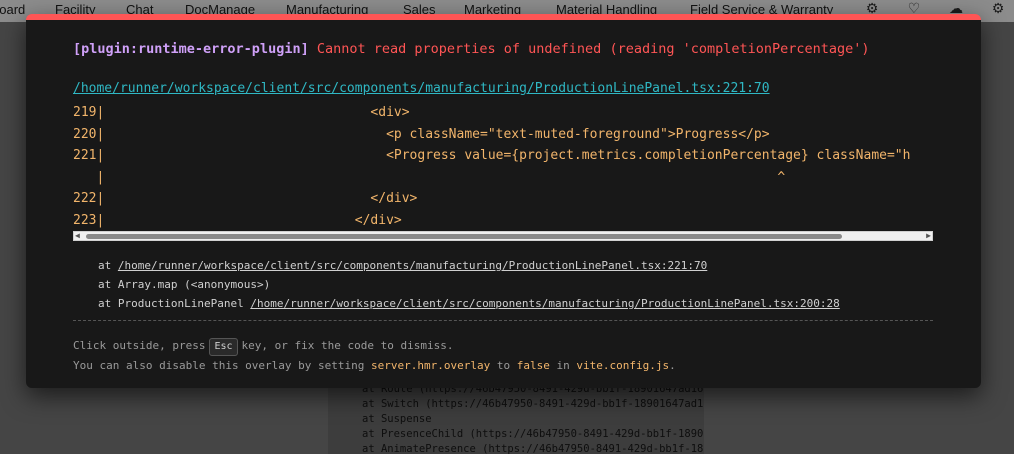  Describe the element at coordinates (184, 284) in the screenshot. I see `stack-frame: at Array.map (<anonymous>)` at that location.